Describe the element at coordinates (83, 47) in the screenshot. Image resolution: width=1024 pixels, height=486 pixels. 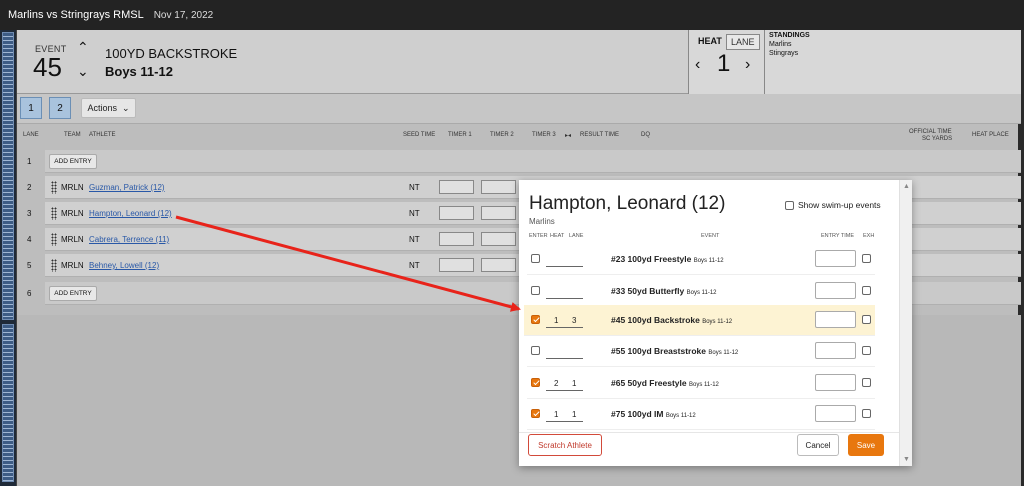
I see `chevron-up-icon: ⌃` at that location.